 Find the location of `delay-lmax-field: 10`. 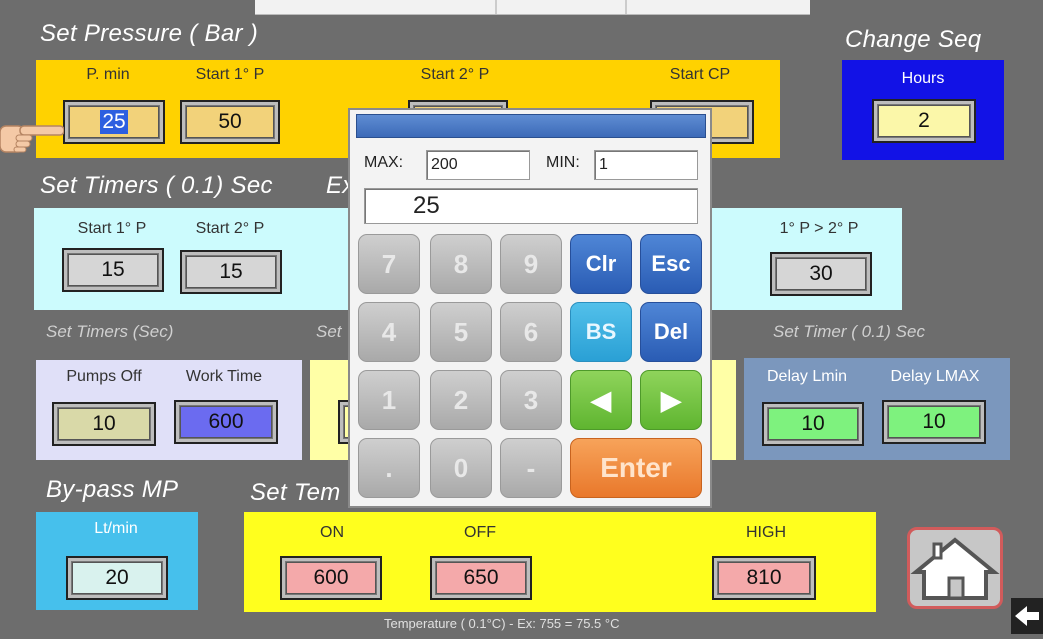

delay-lmax-field: 10 is located at coordinates (934, 422).